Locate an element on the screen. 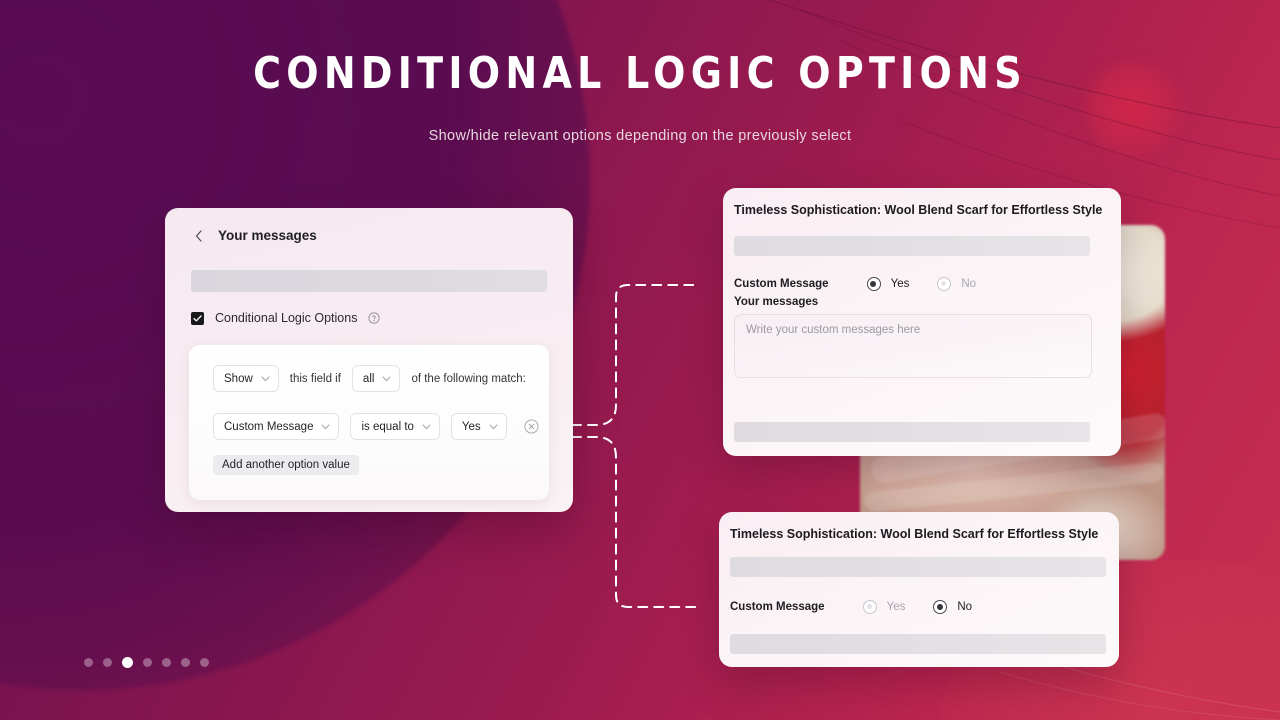  action-select: Show is located at coordinates (246, 378).